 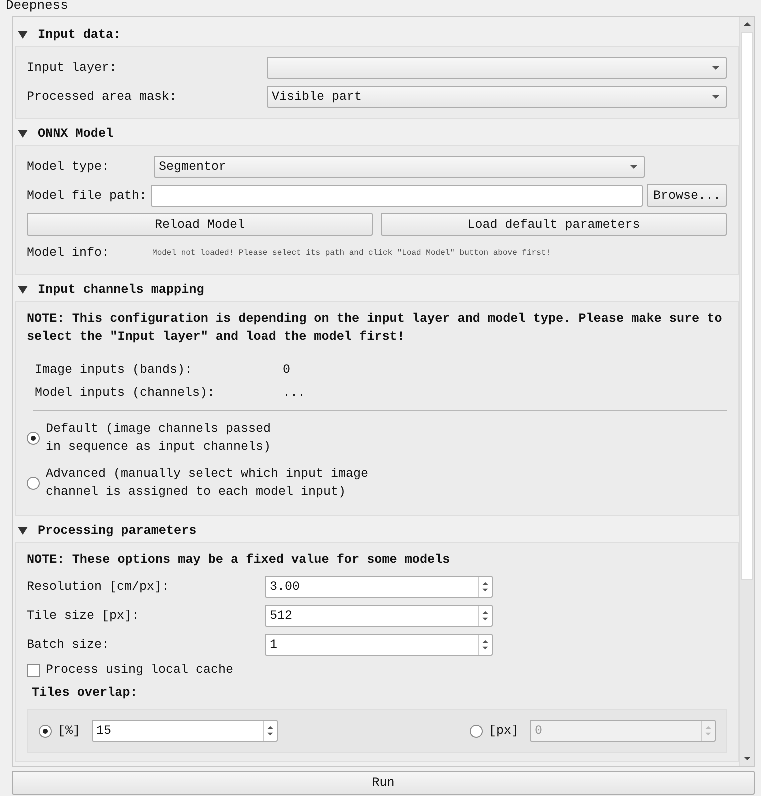 I want to click on run-button: Run, so click(x=383, y=783).